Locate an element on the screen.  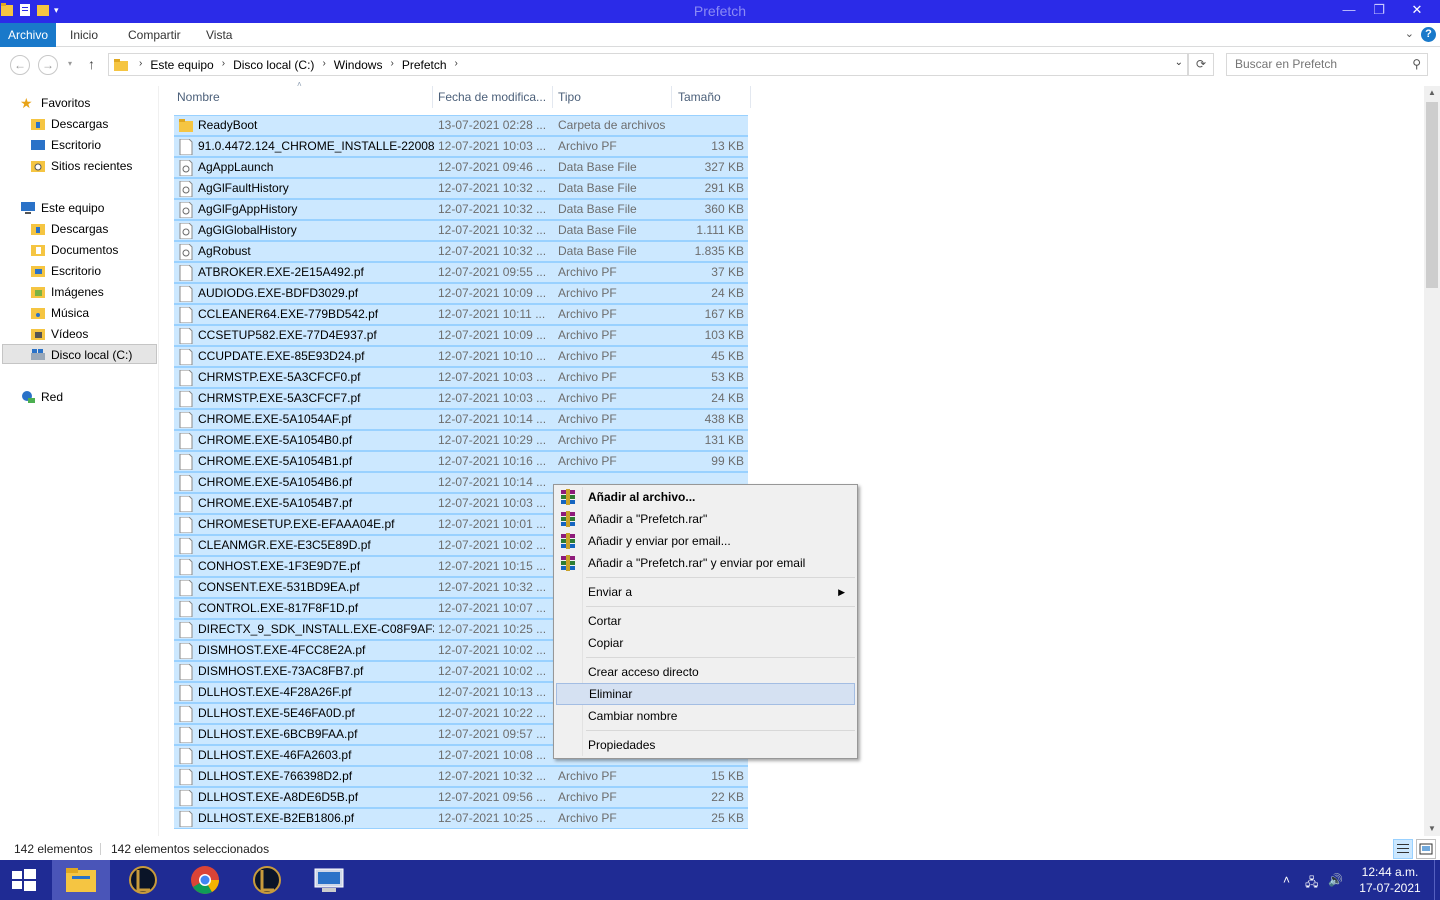
start-button is located at coordinates (24, 880).